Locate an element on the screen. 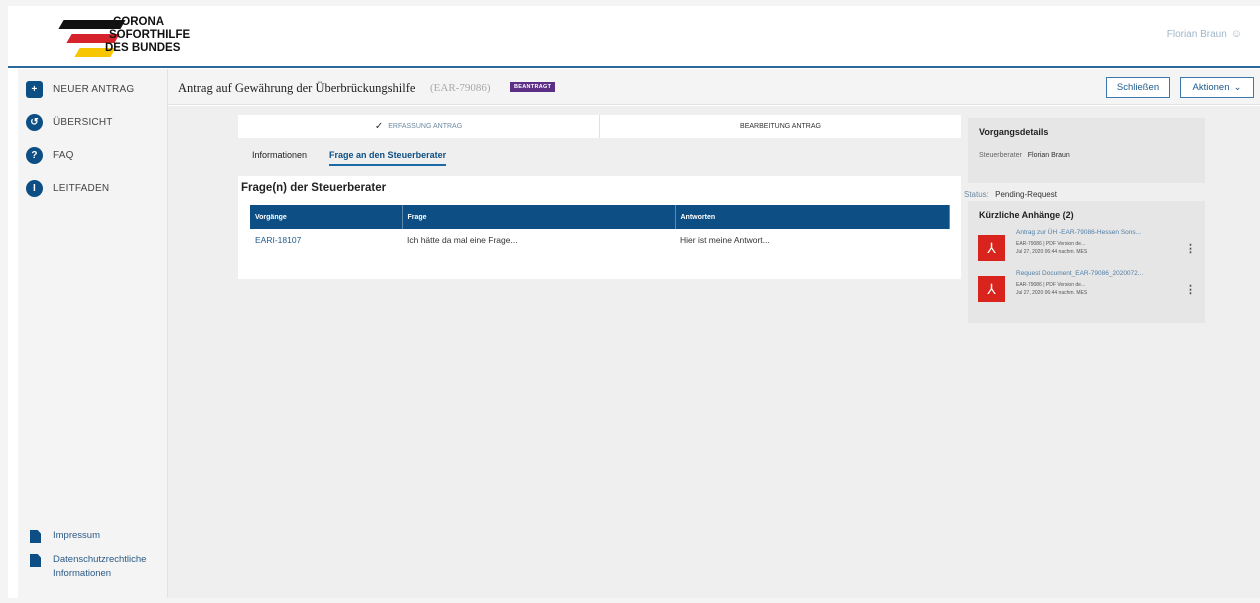 Image resolution: width=1260 pixels, height=603 pixels. column-header-vorgaenge: Vorgänge is located at coordinates (326, 217).